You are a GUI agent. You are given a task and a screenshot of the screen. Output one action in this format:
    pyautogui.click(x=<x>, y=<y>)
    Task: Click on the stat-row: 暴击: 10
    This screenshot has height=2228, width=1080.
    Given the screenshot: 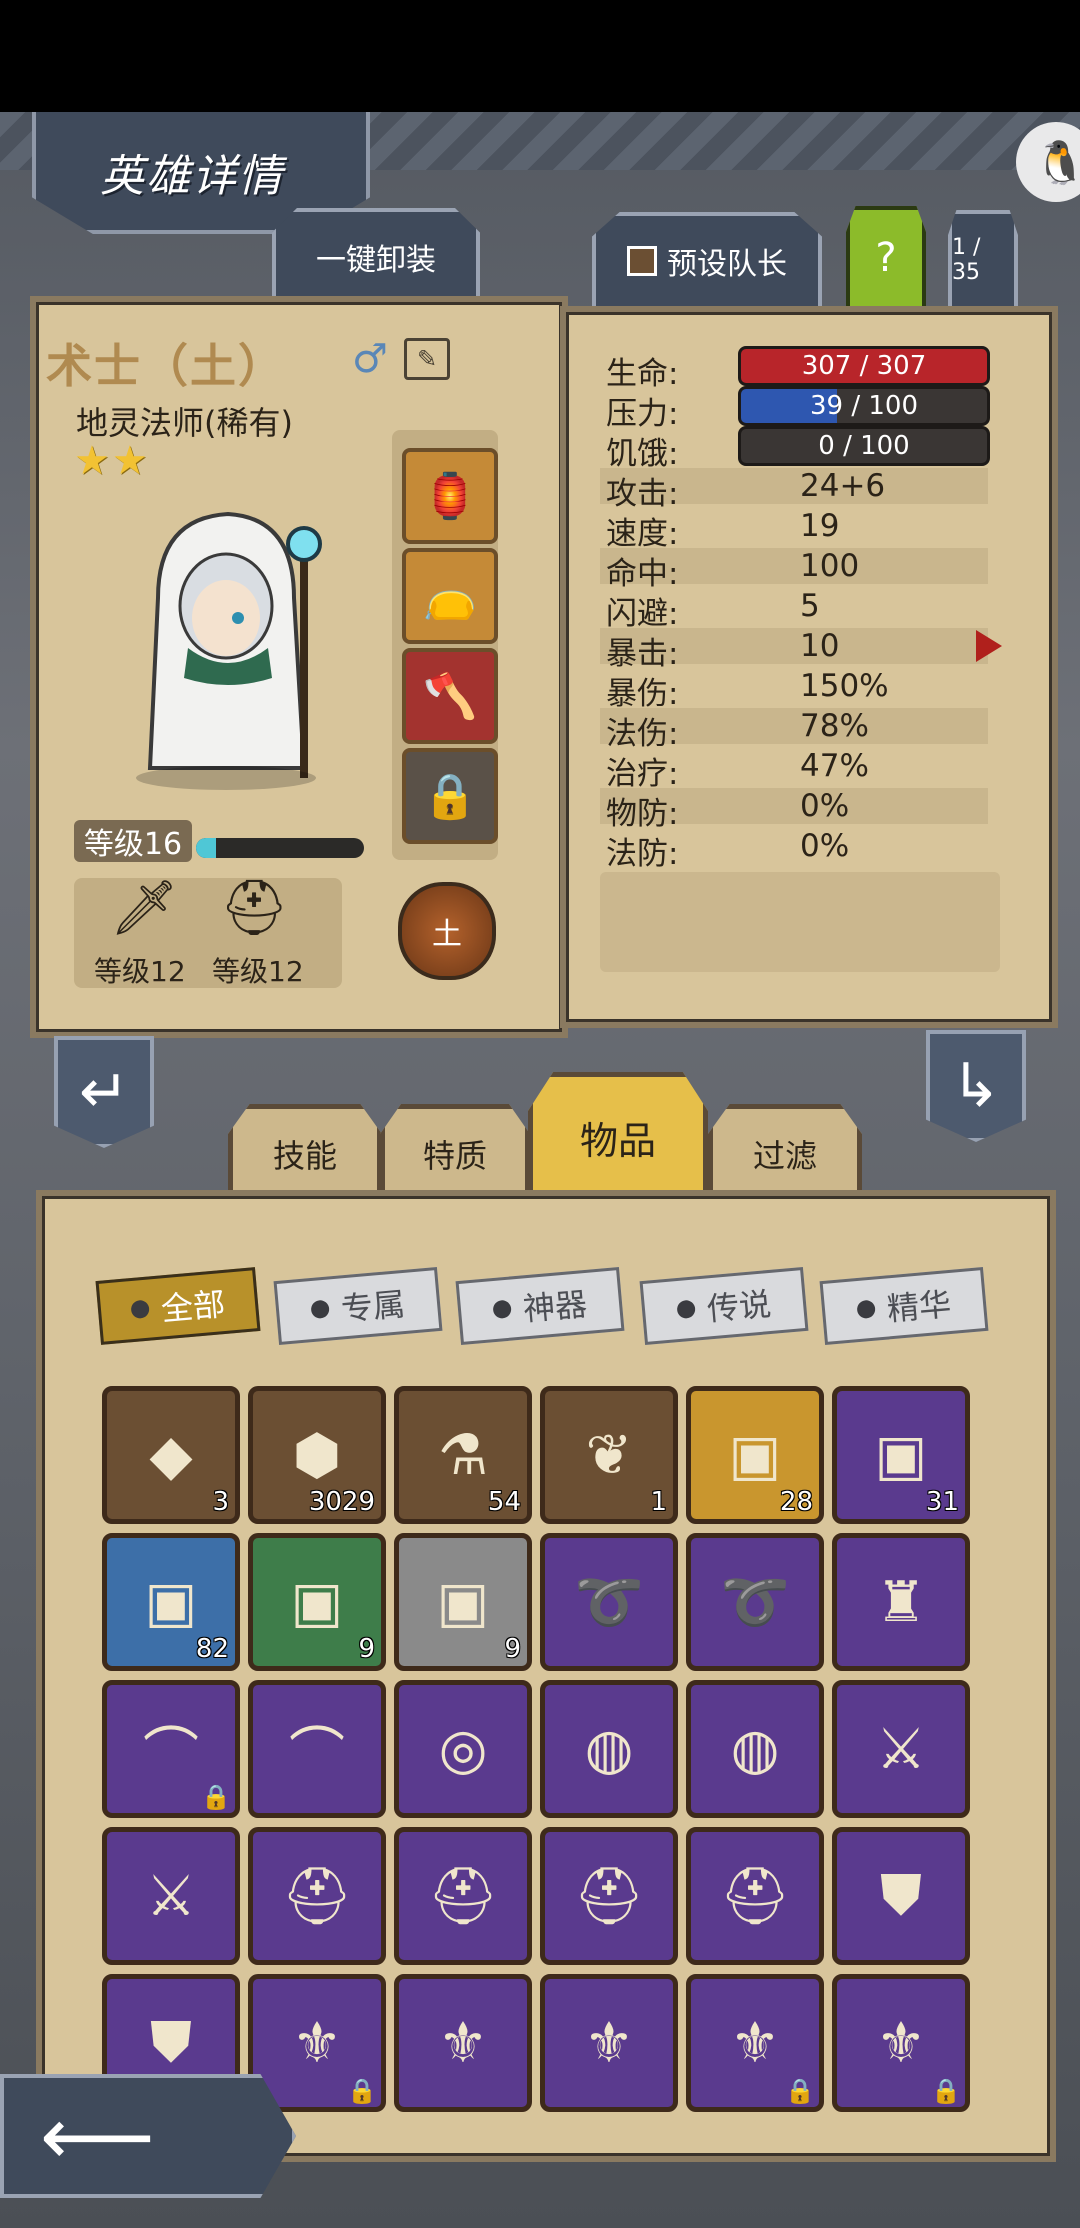 What is the action you would take?
    pyautogui.click(x=794, y=650)
    